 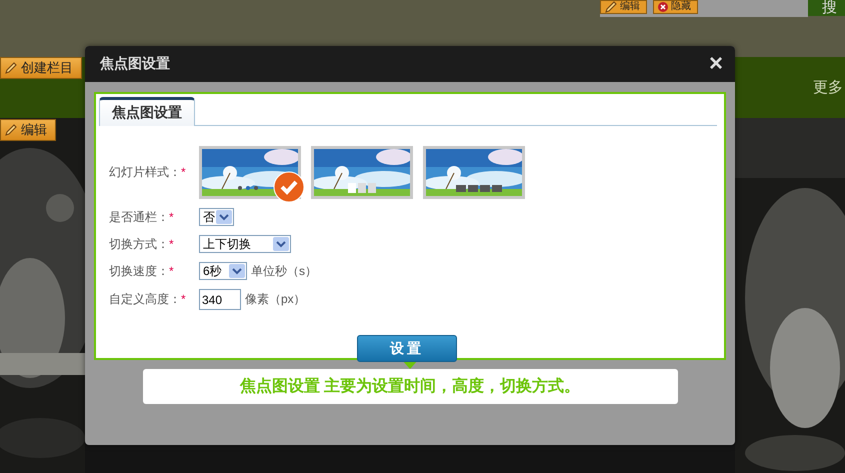 What do you see at coordinates (220, 299) in the screenshot?
I see `input-field: 340` at bounding box center [220, 299].